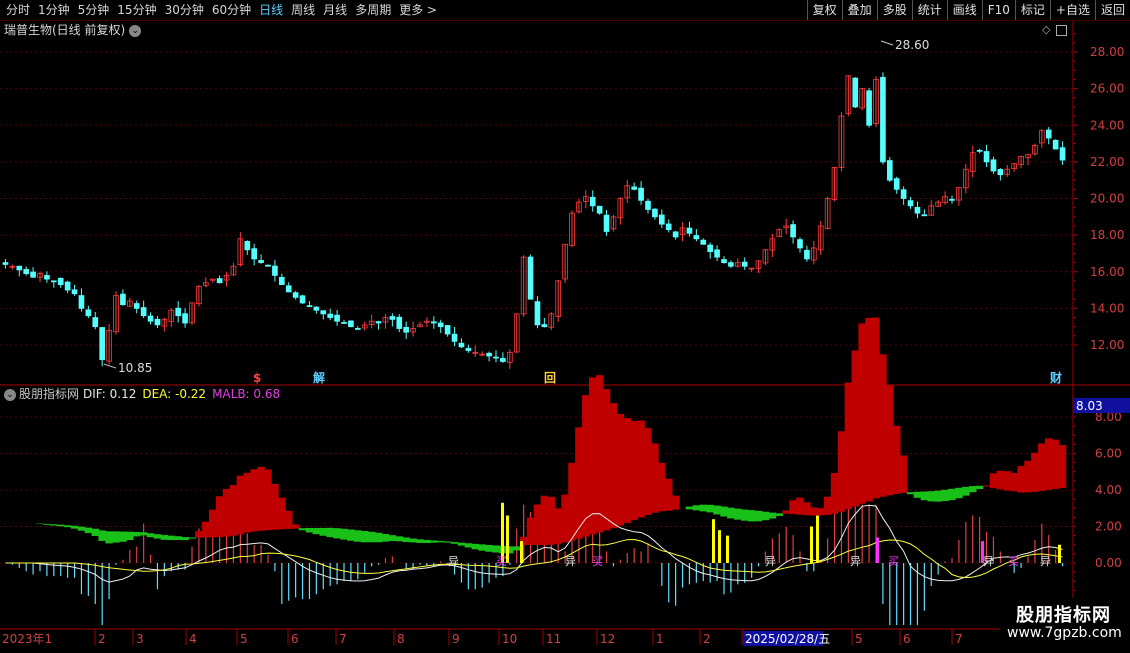  Describe the element at coordinates (136, 10) in the screenshot. I see `period-tab-3: 15分钟` at that location.